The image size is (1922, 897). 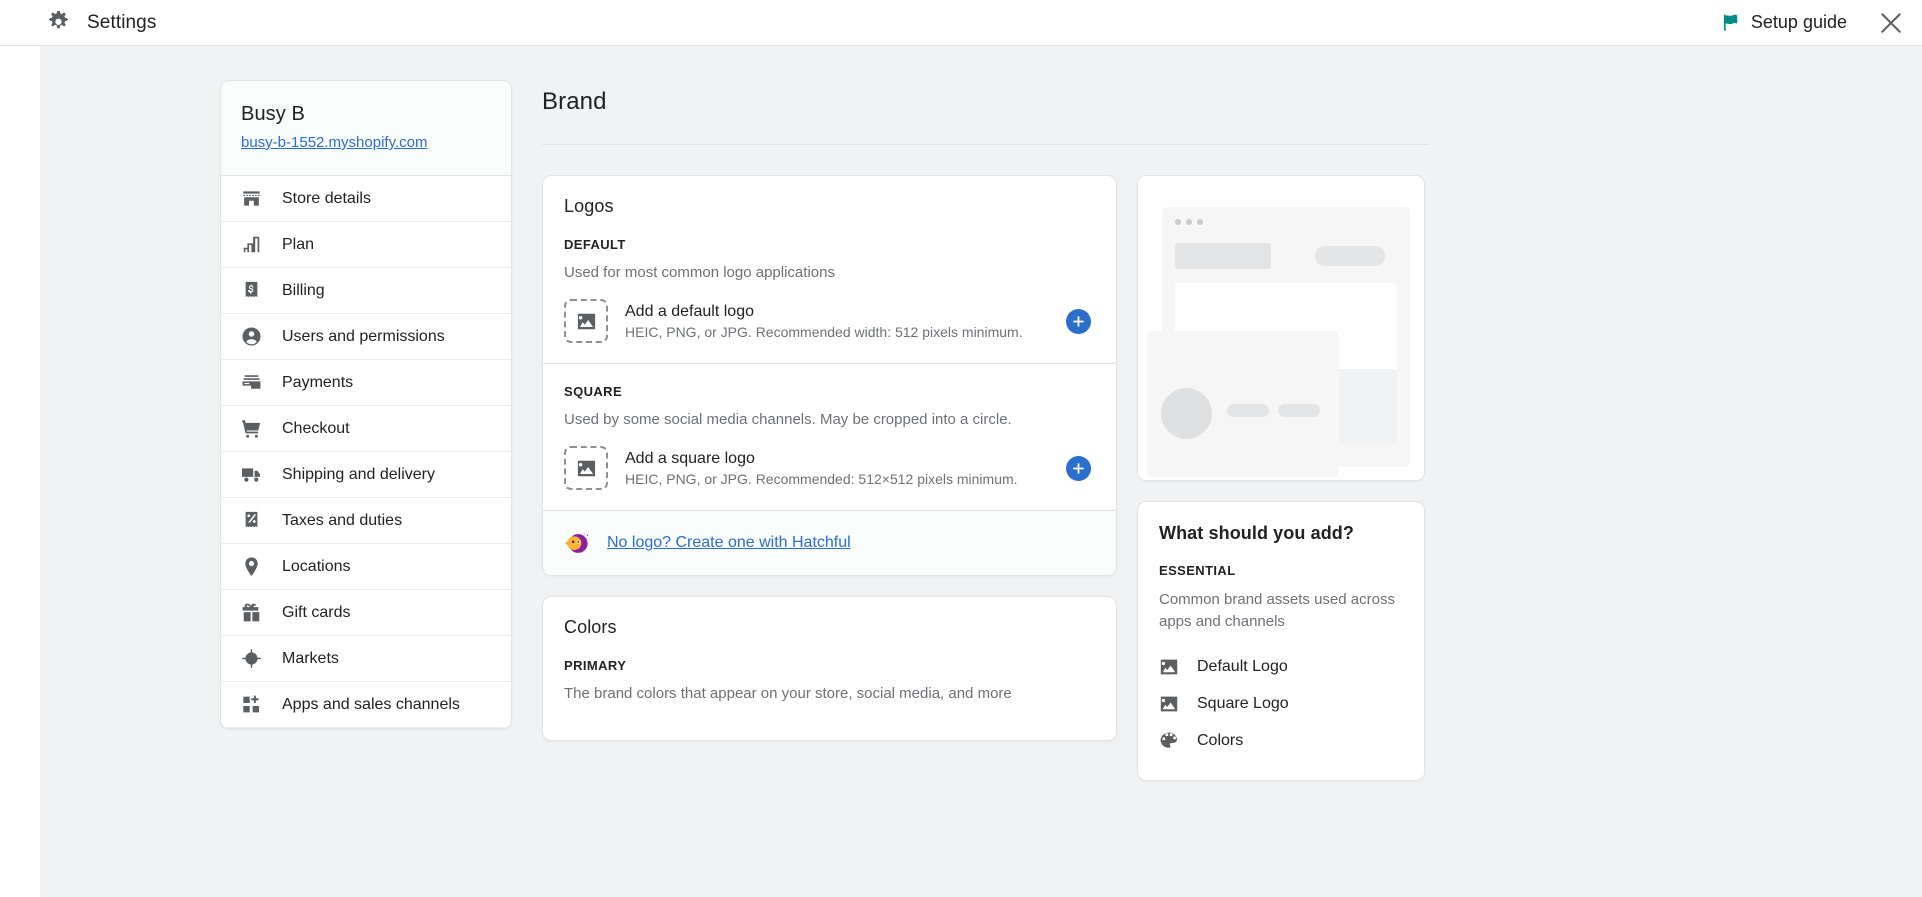 I want to click on close-icon, so click(x=1891, y=23).